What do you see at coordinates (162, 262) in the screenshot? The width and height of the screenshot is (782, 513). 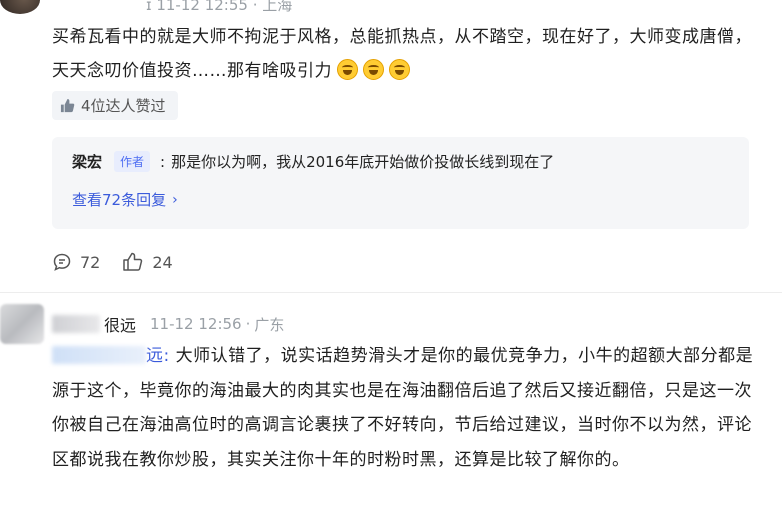 I see `like-count: 24` at bounding box center [162, 262].